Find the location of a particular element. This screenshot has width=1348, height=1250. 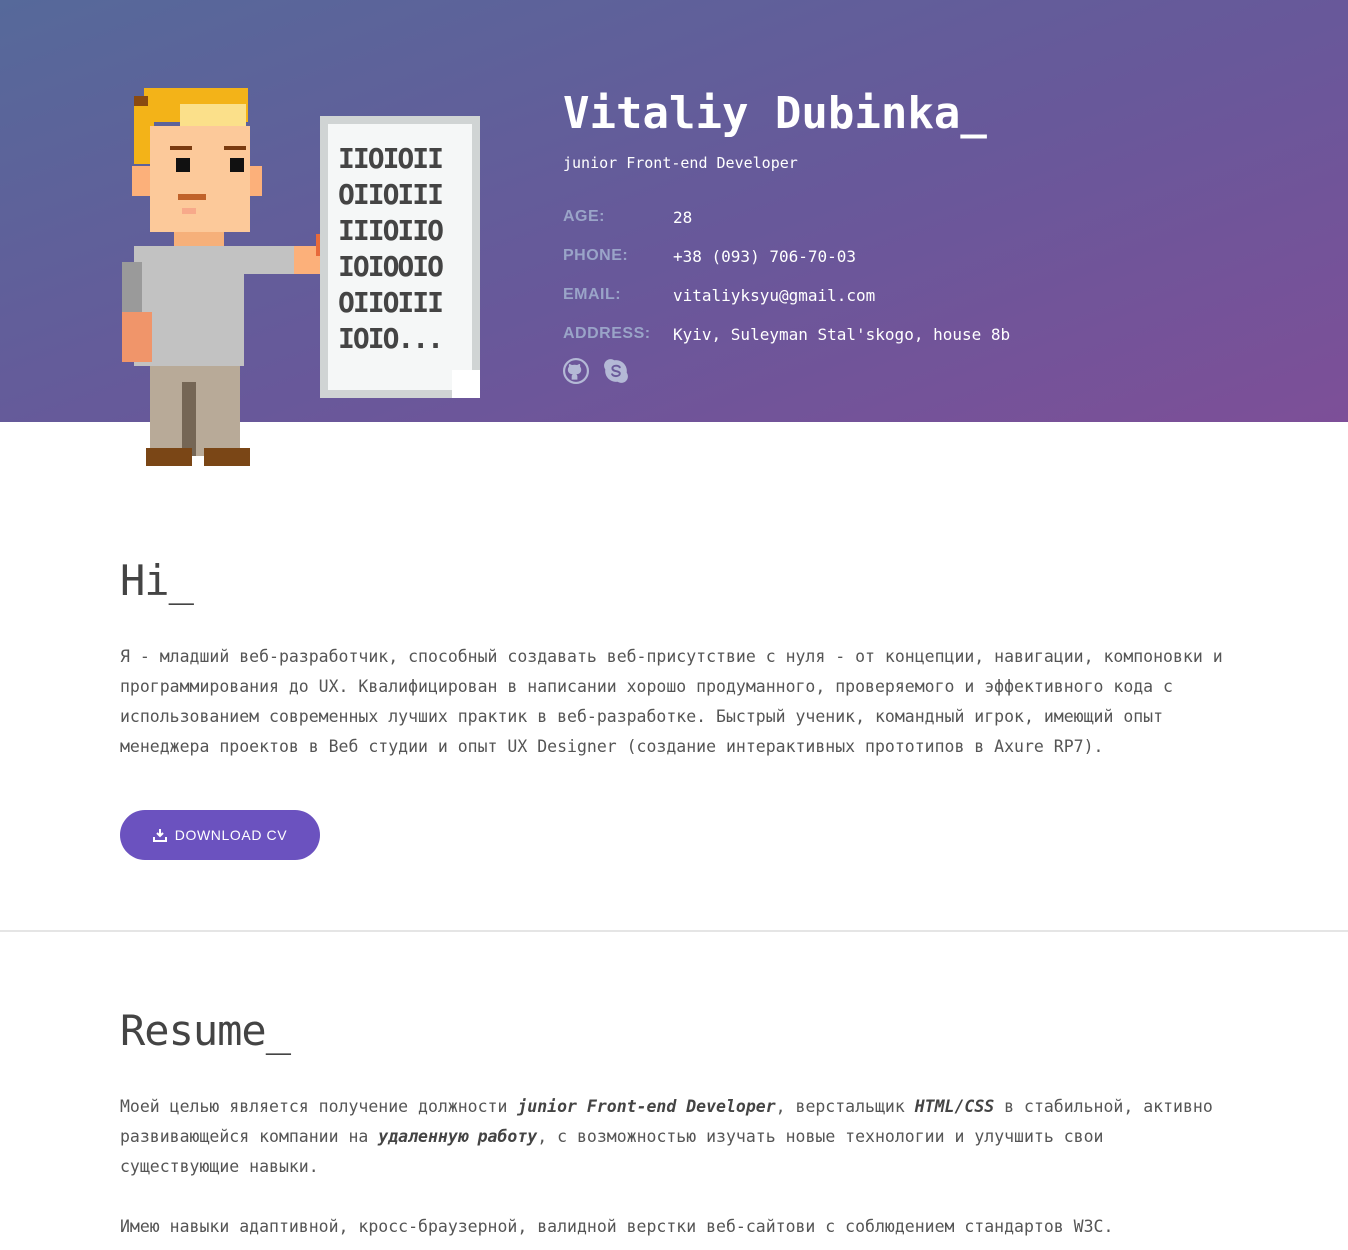

resume-title: Resume_ is located at coordinates (205, 1030).